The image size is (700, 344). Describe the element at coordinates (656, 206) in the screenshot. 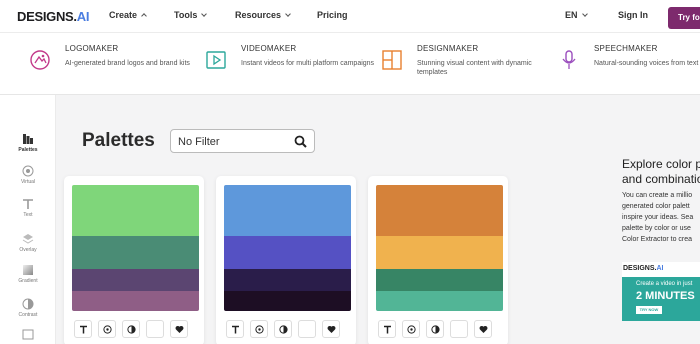

I see `explore-description-line: generated color palett` at that location.